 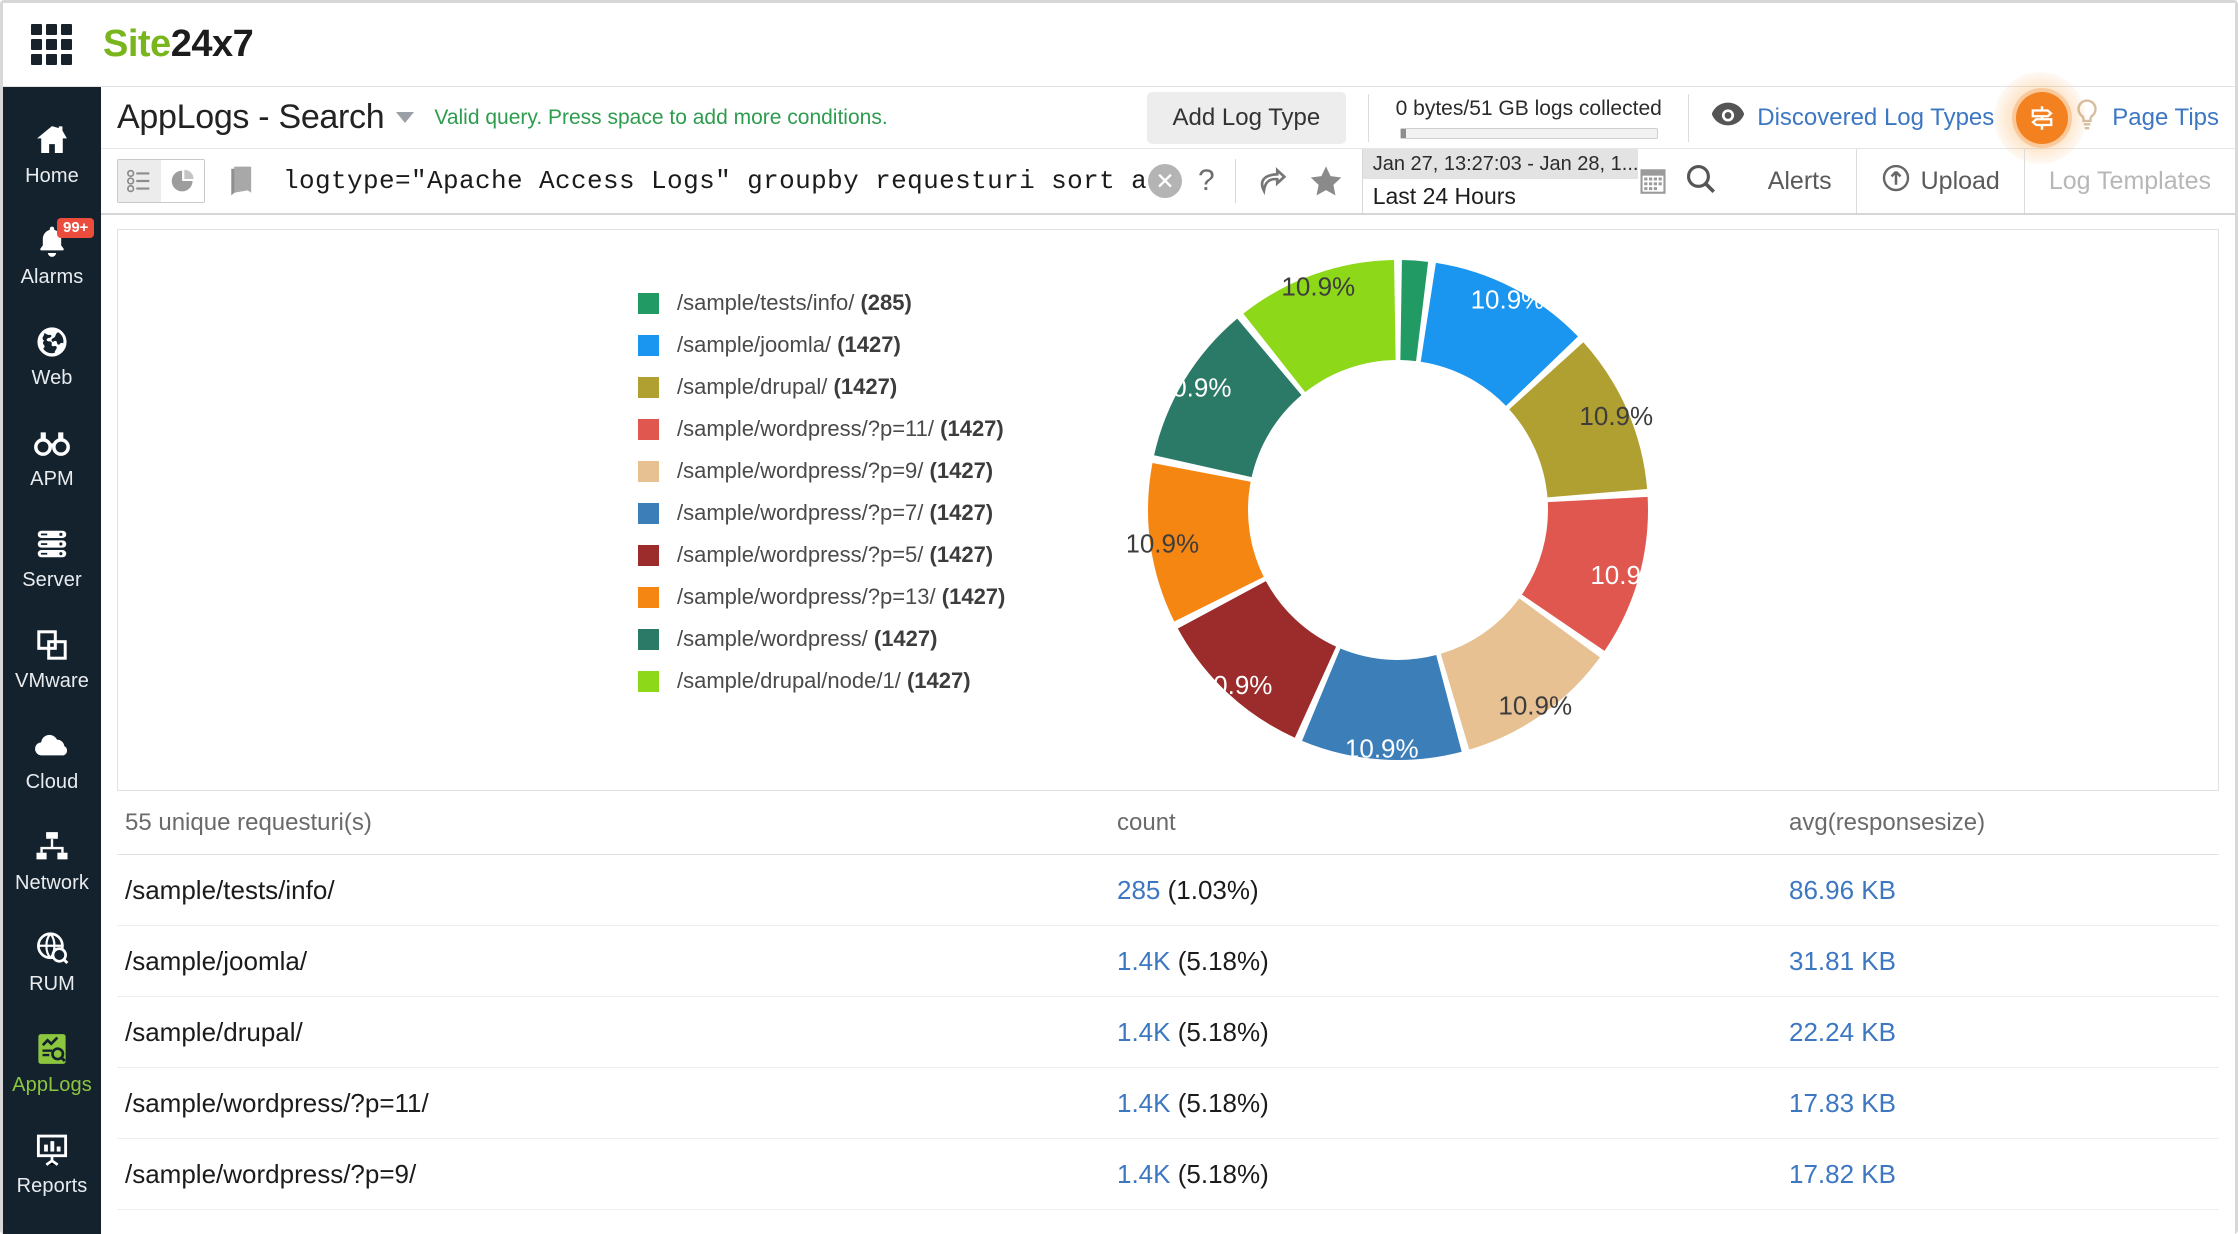 What do you see at coordinates (52, 478) in the screenshot?
I see `sidebar-label-apm: APM` at bounding box center [52, 478].